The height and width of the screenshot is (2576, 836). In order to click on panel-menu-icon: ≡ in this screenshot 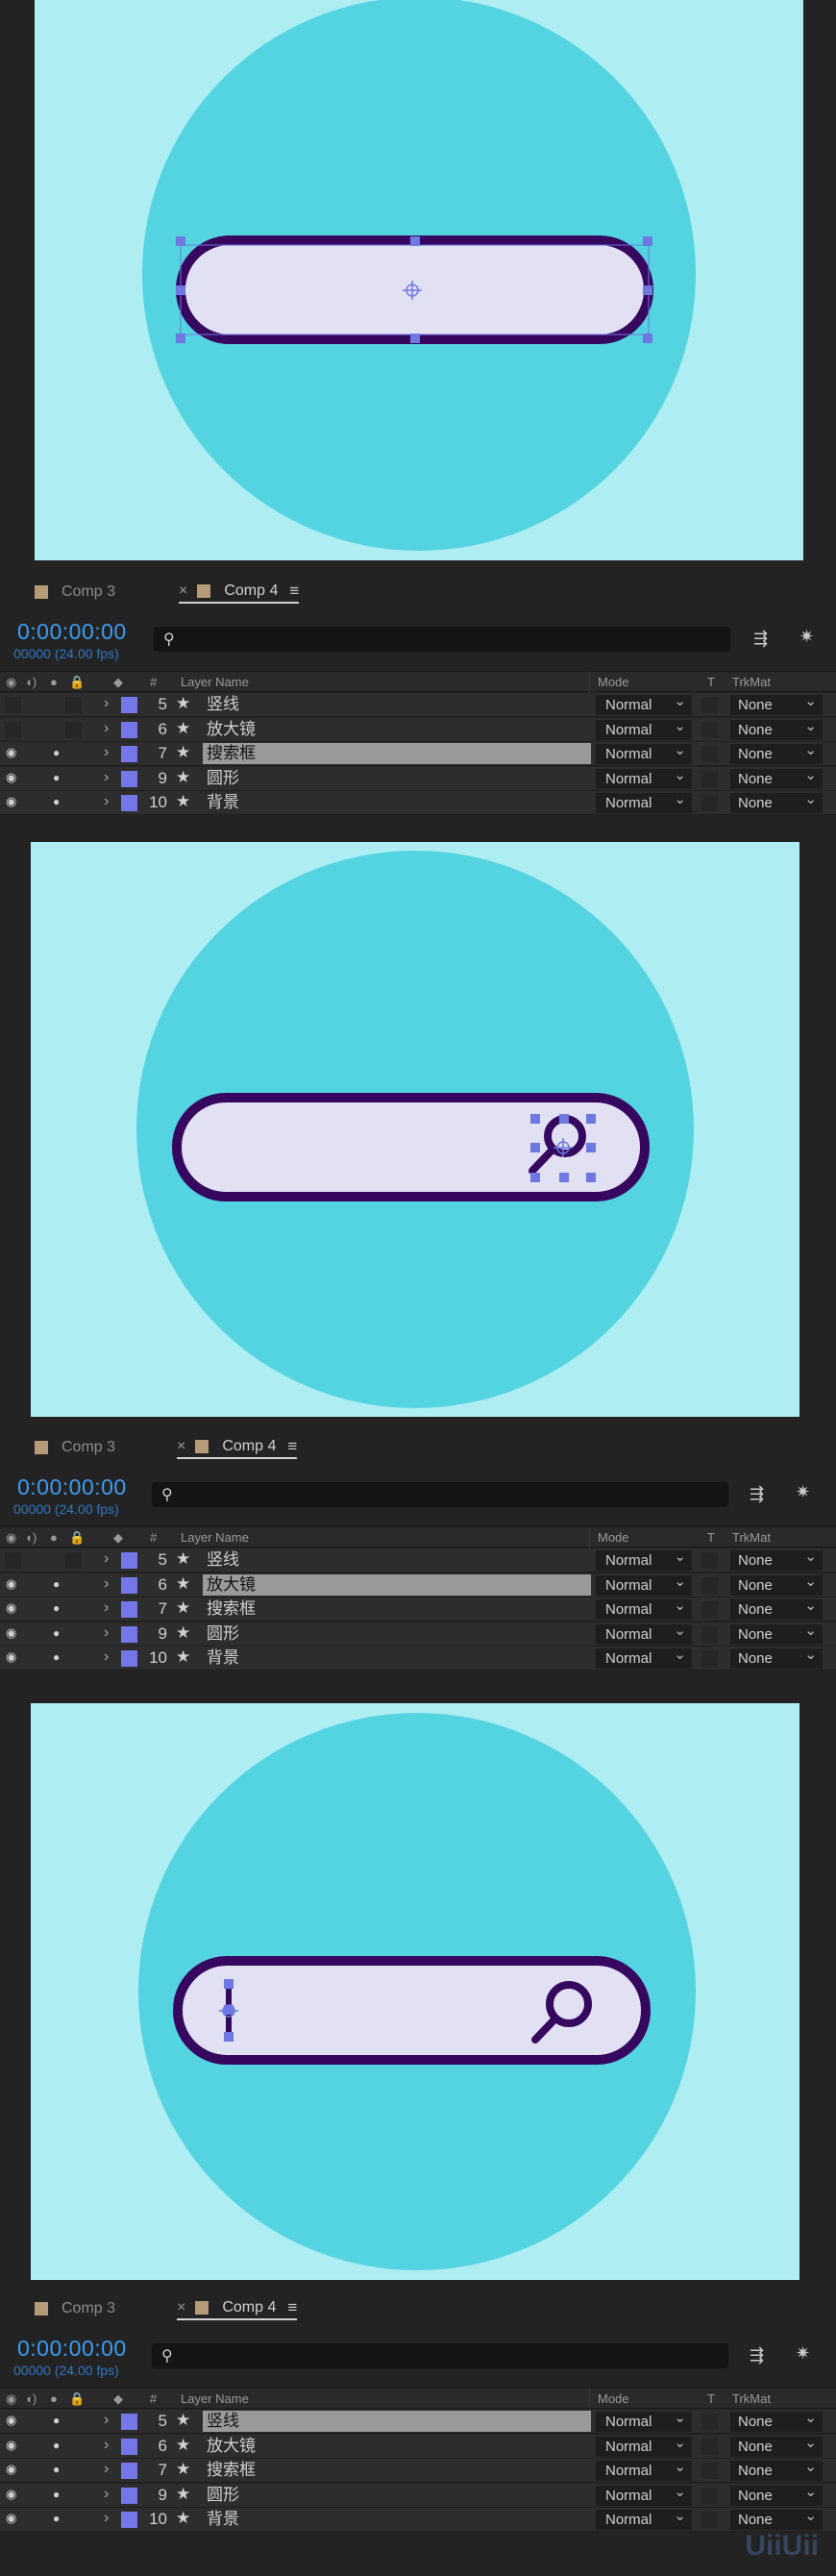, I will do `click(292, 2307)`.